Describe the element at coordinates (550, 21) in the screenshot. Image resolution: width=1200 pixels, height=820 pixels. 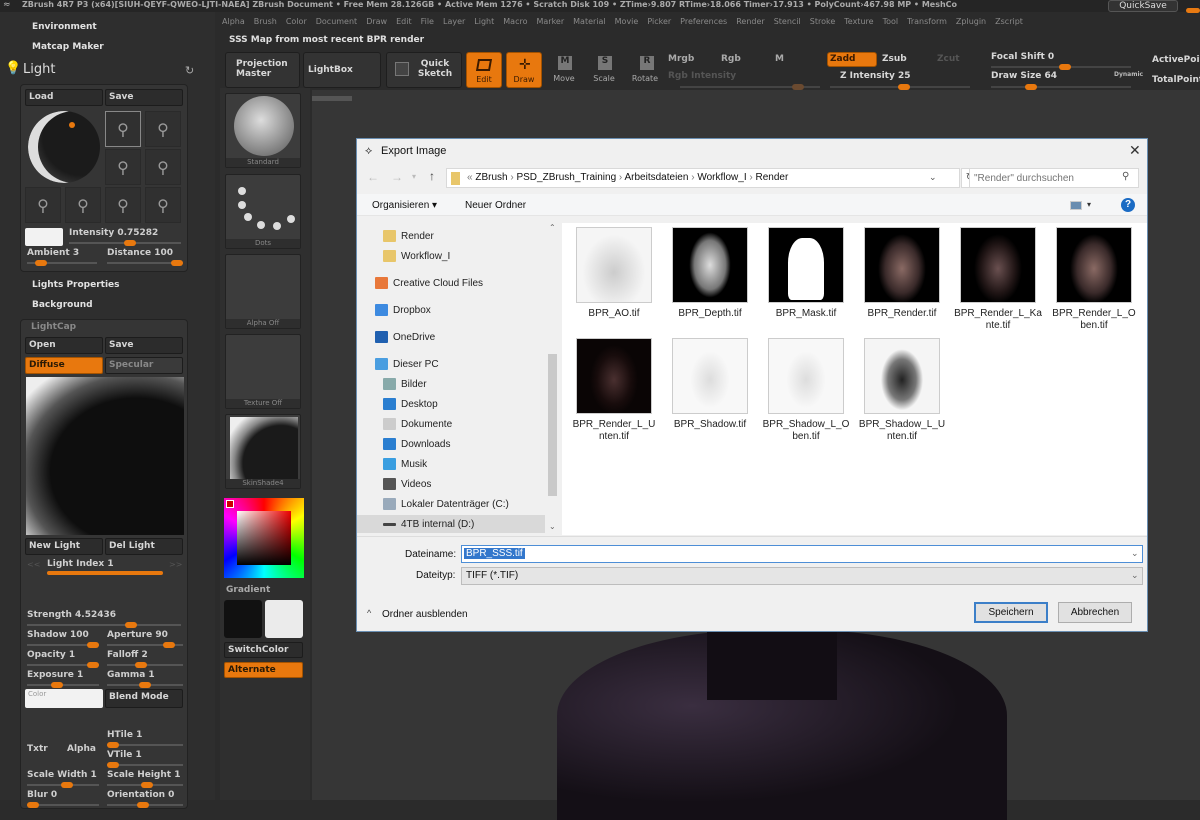
I see `menu-marker: Marker` at that location.